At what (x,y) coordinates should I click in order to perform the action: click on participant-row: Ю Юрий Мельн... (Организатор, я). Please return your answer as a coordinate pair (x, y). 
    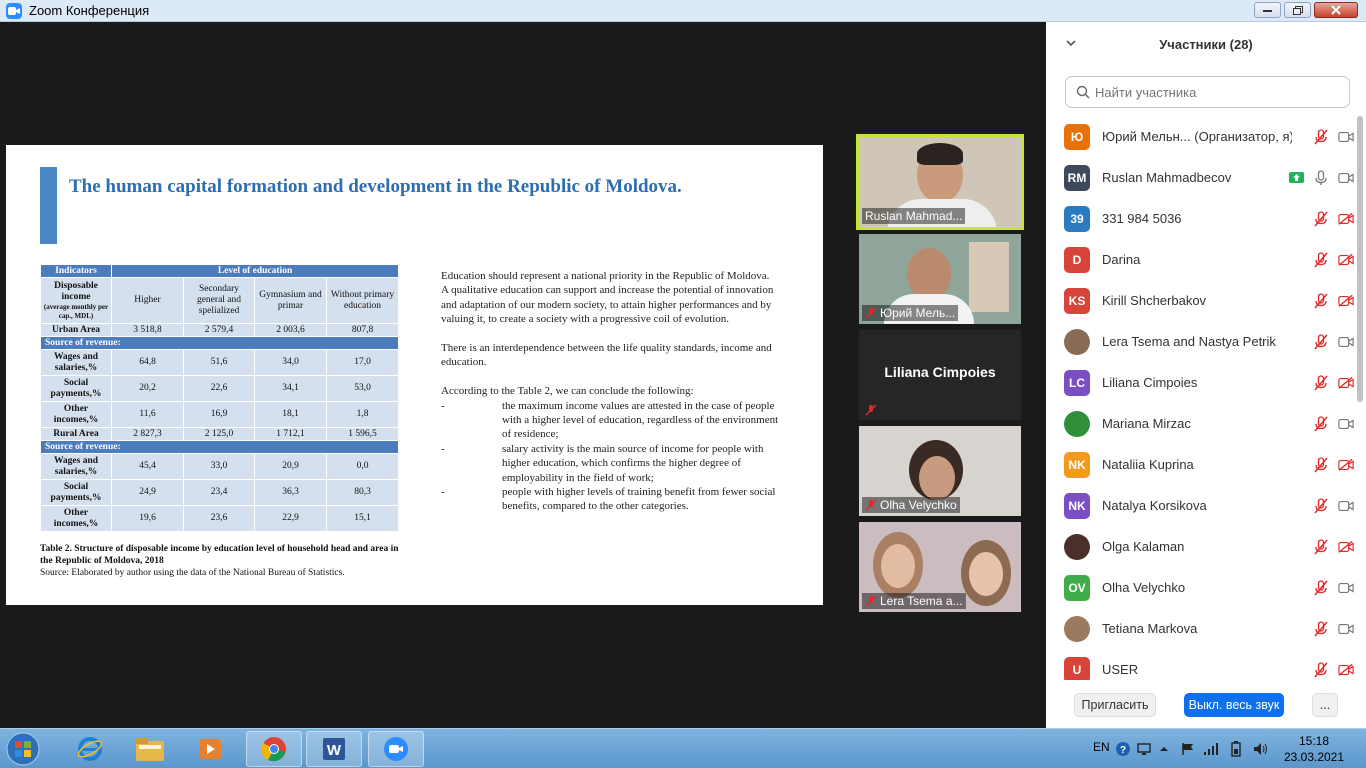
    Looking at the image, I should click on (1200, 136).